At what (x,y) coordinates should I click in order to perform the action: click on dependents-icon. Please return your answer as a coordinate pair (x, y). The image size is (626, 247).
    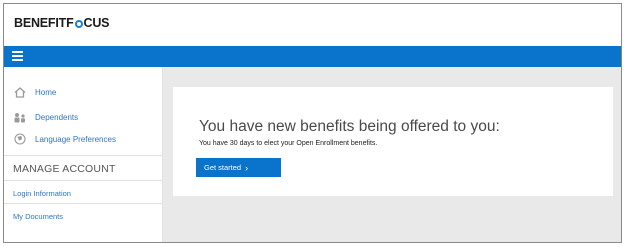
    Looking at the image, I should click on (20, 117).